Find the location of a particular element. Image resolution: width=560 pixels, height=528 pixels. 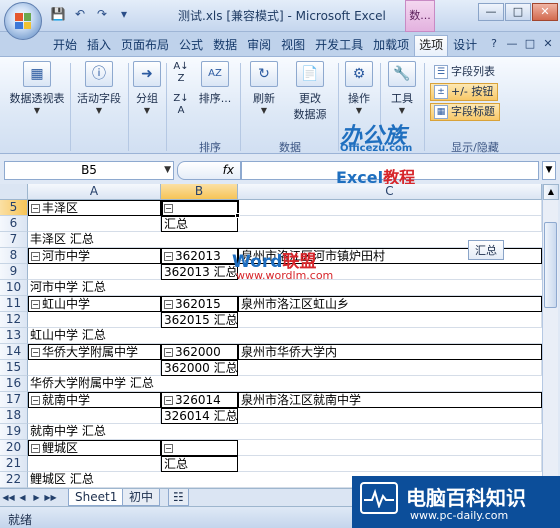

expand-formula-bar-icon: ▼ is located at coordinates (549, 170).